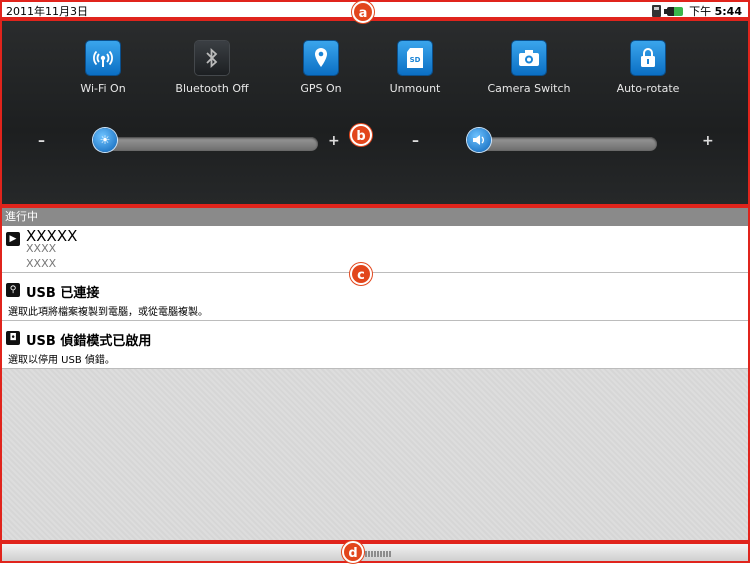 This screenshot has width=750, height=564. Describe the element at coordinates (63, 293) in the screenshot. I see `notification-title: USB 已連接` at that location.